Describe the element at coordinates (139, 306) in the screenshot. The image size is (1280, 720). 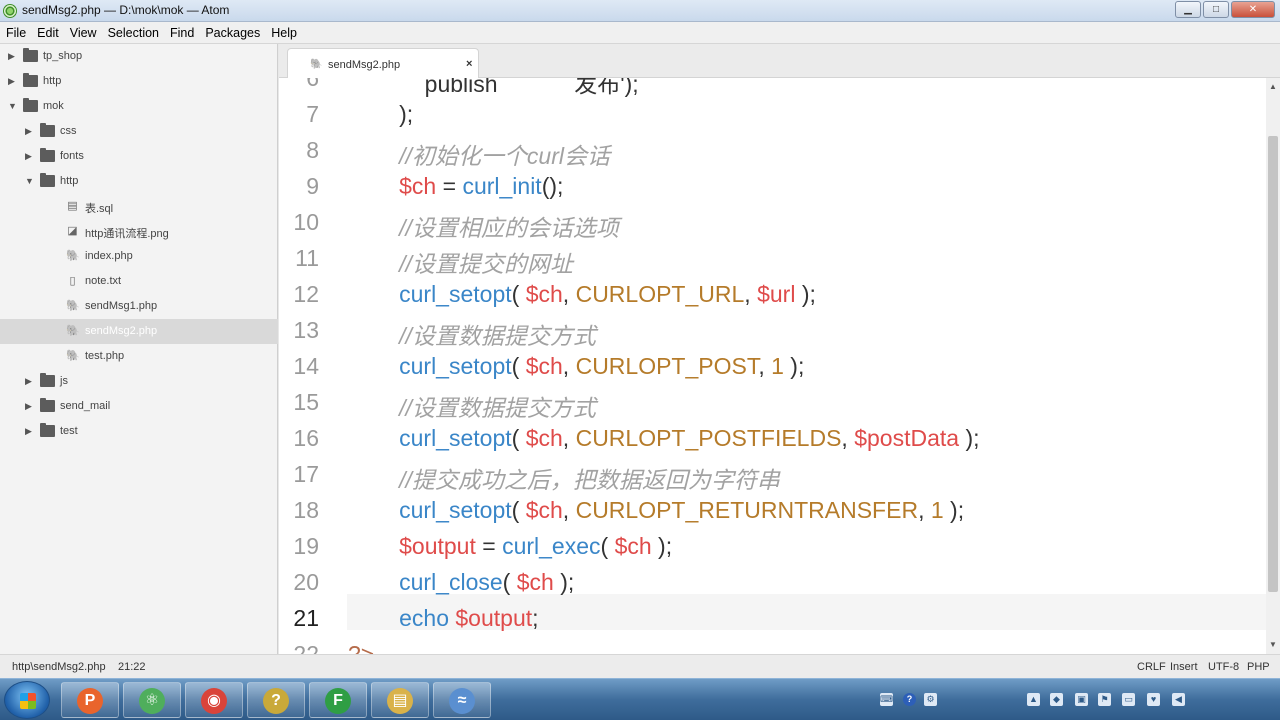
I see `tree-item-sendmsg1-php: 🐘 sendMsg1.php` at that location.